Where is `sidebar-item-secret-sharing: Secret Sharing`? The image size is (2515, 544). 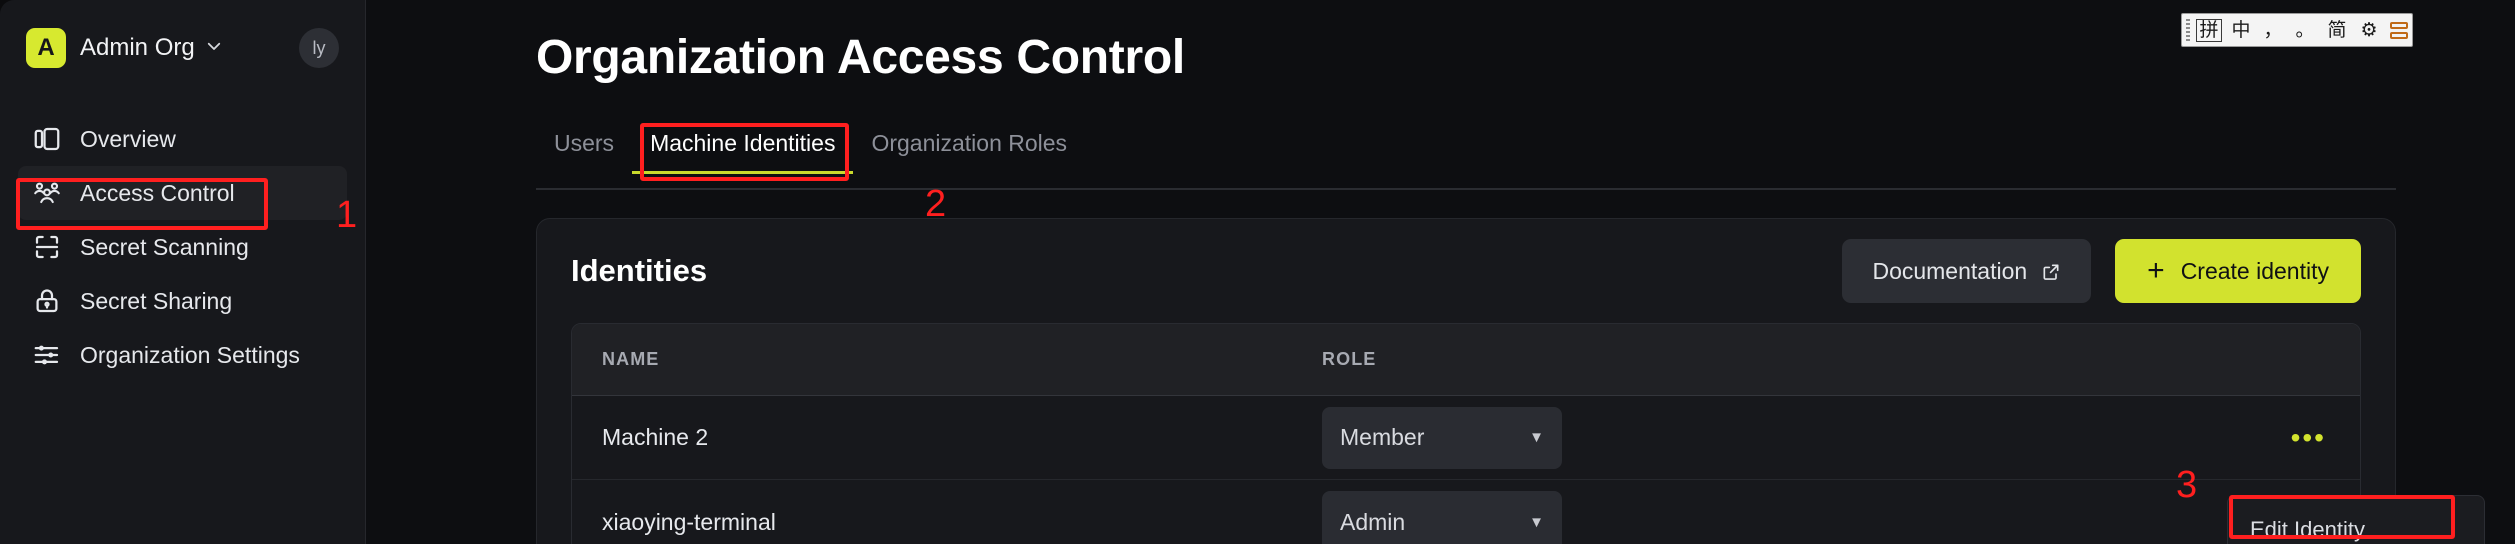 sidebar-item-secret-sharing: Secret Sharing is located at coordinates (182, 301).